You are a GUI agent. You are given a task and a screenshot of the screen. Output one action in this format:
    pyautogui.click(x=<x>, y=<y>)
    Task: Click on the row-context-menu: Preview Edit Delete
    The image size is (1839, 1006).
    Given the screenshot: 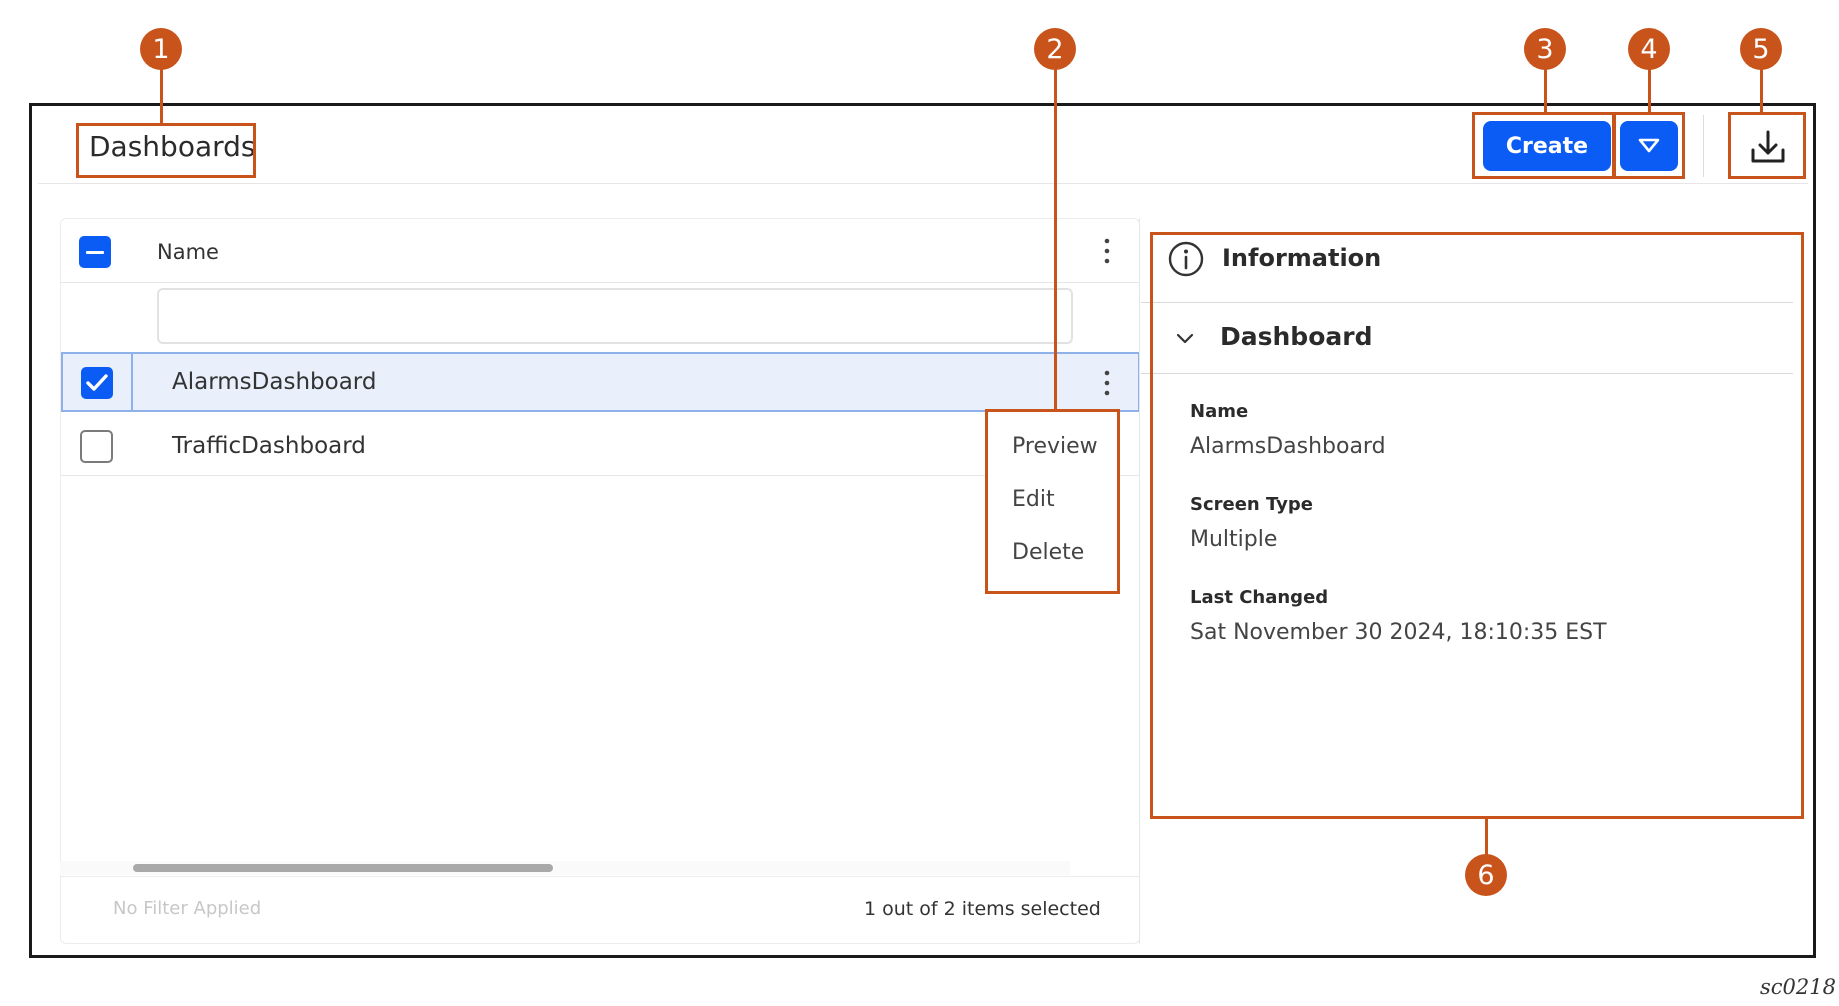 What is the action you would take?
    pyautogui.click(x=1052, y=501)
    